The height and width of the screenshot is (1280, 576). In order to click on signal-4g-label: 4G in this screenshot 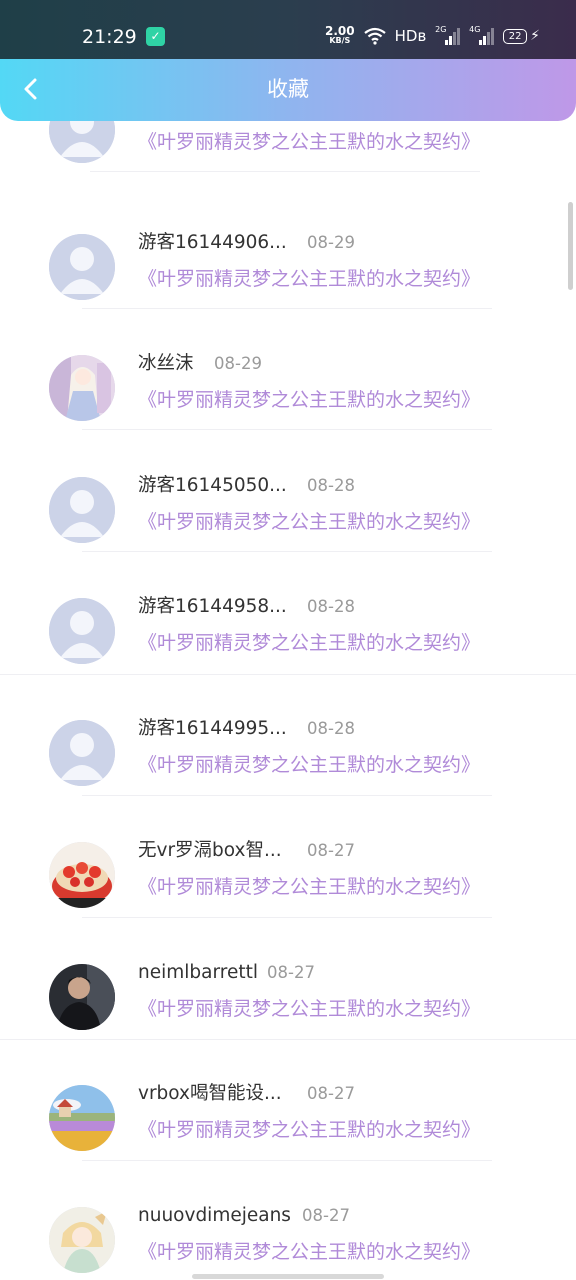, I will do `click(475, 29)`.